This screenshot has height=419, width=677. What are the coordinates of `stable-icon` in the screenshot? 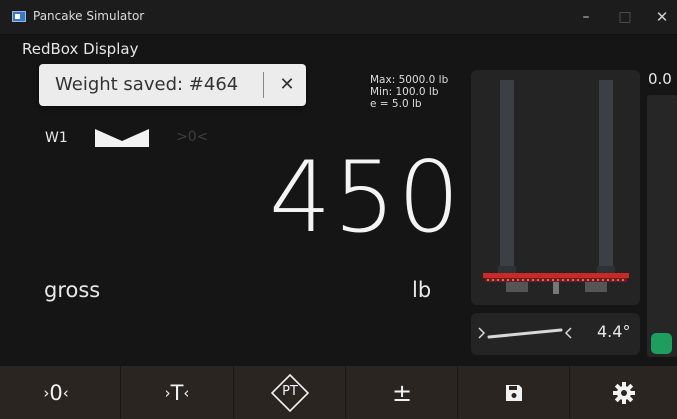 It's located at (122, 138).